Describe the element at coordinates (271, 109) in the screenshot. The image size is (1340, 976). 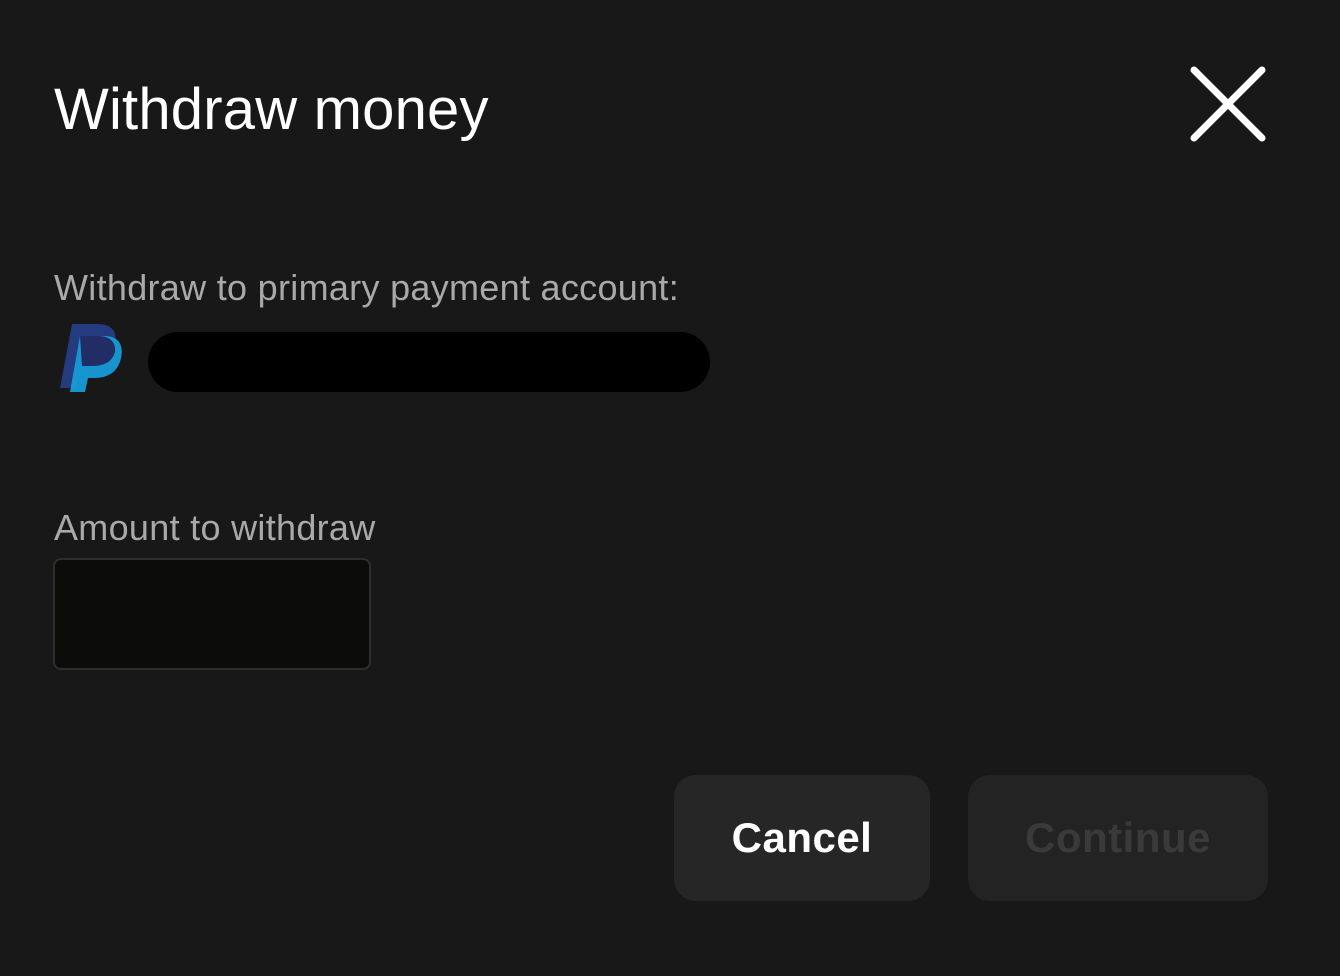
I see `dialog-title: Withdraw money` at that location.